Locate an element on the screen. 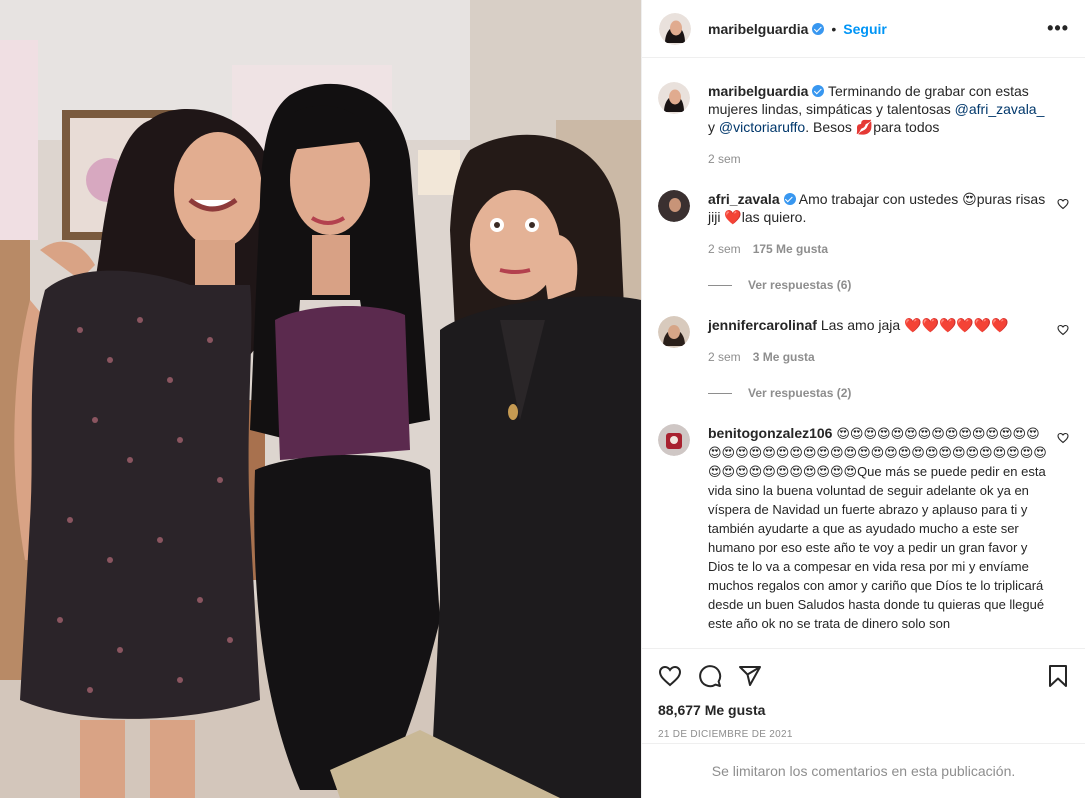  author-username: maribelguardia is located at coordinates (758, 29).